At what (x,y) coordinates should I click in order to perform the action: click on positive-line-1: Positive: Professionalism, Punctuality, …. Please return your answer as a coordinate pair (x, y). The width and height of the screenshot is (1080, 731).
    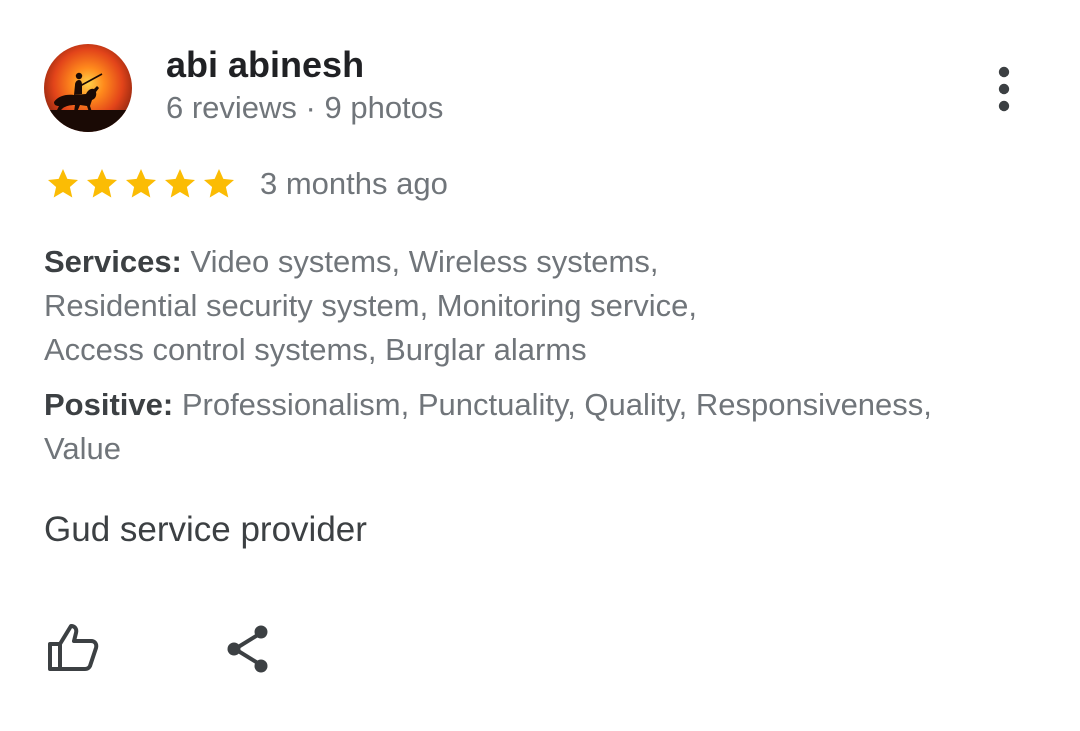
    Looking at the image, I should click on (524, 405).